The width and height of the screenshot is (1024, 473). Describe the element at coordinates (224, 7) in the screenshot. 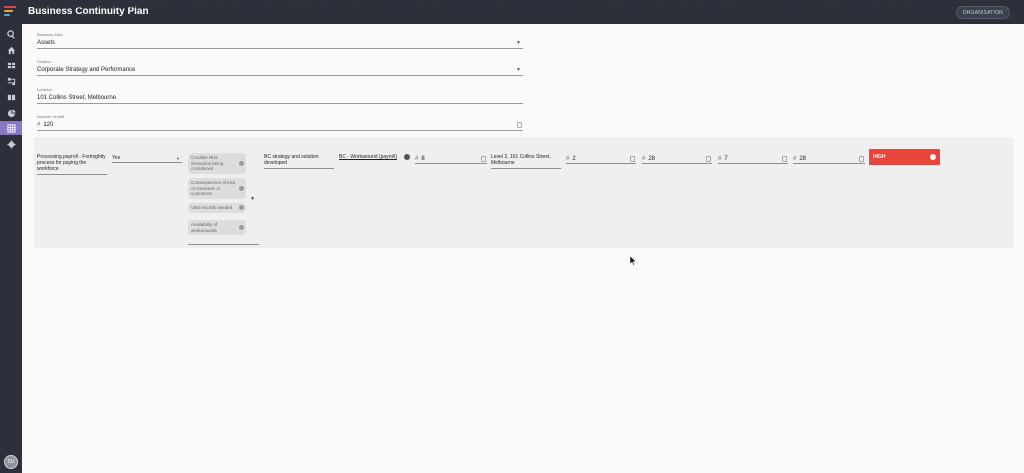

I see `col-header-supporting-info: Supporting information` at that location.